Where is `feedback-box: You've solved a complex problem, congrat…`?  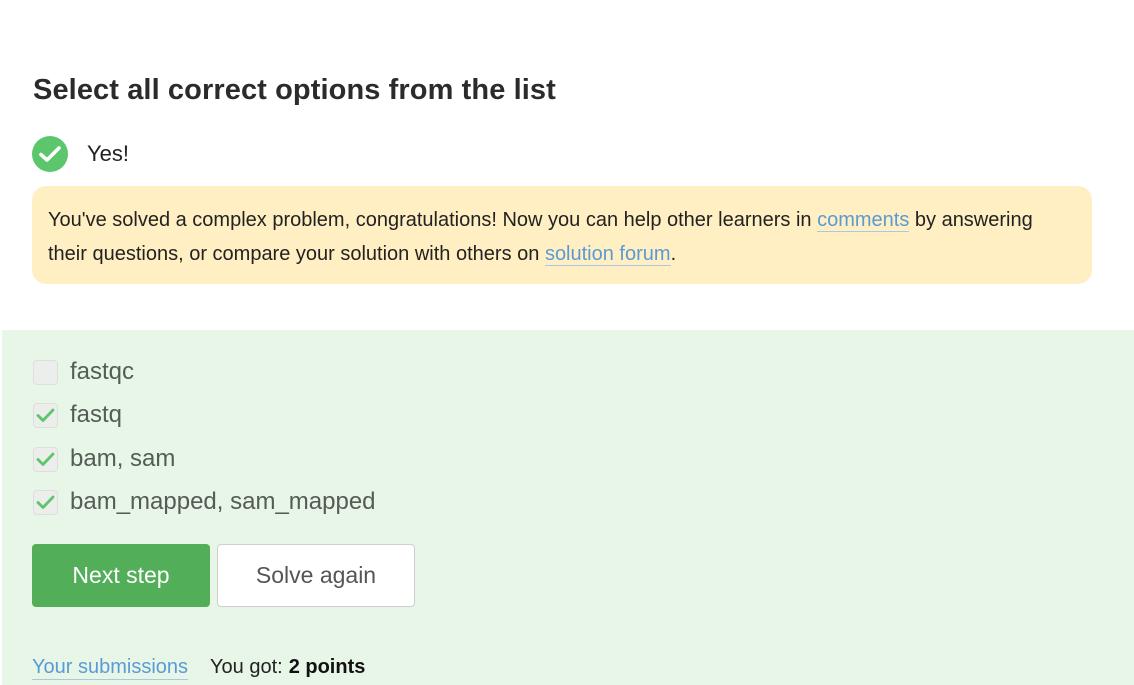
feedback-box: You've solved a complex problem, congrat… is located at coordinates (562, 235).